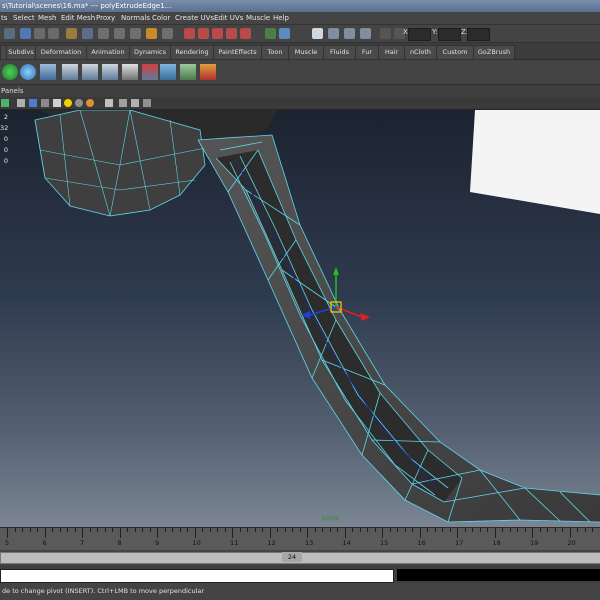  I want to click on snap-point-icon, so click(217, 33).